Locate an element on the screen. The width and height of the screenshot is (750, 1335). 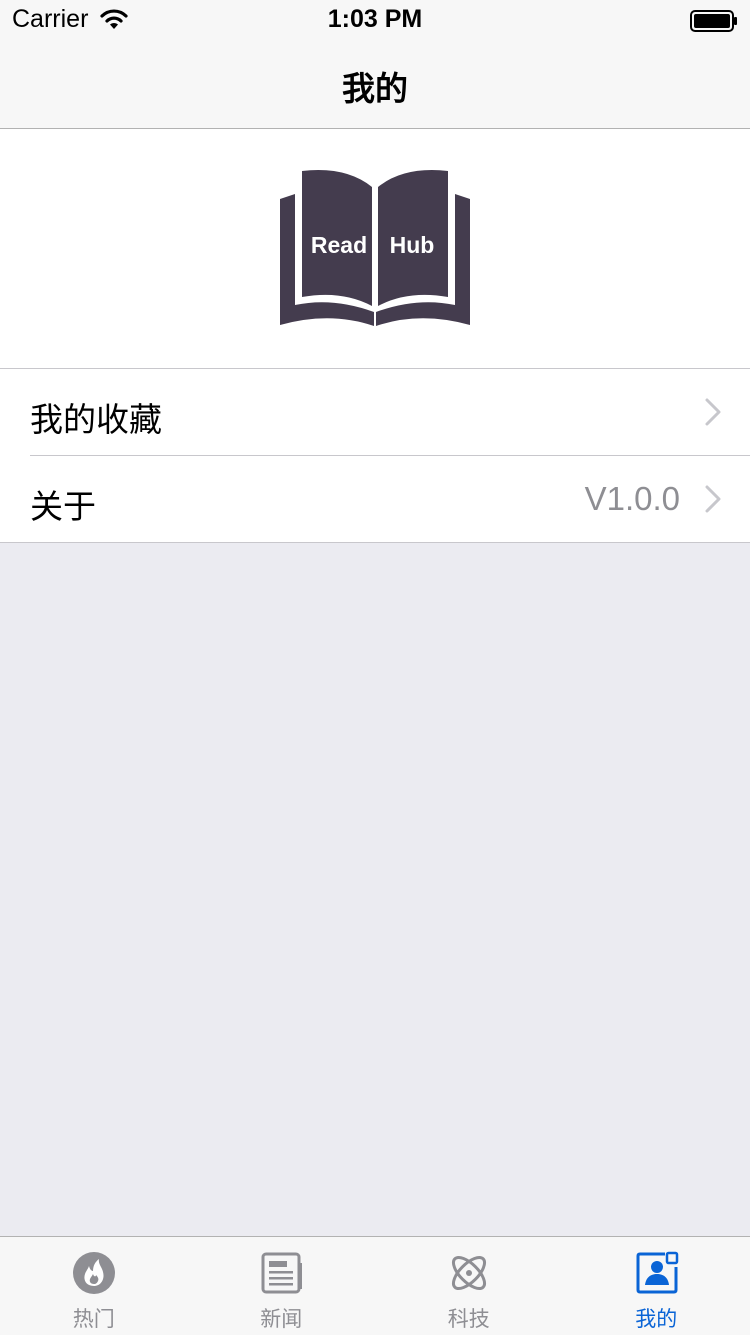
status-bar: Carrier 1:03 PM is located at coordinates (375, 20).